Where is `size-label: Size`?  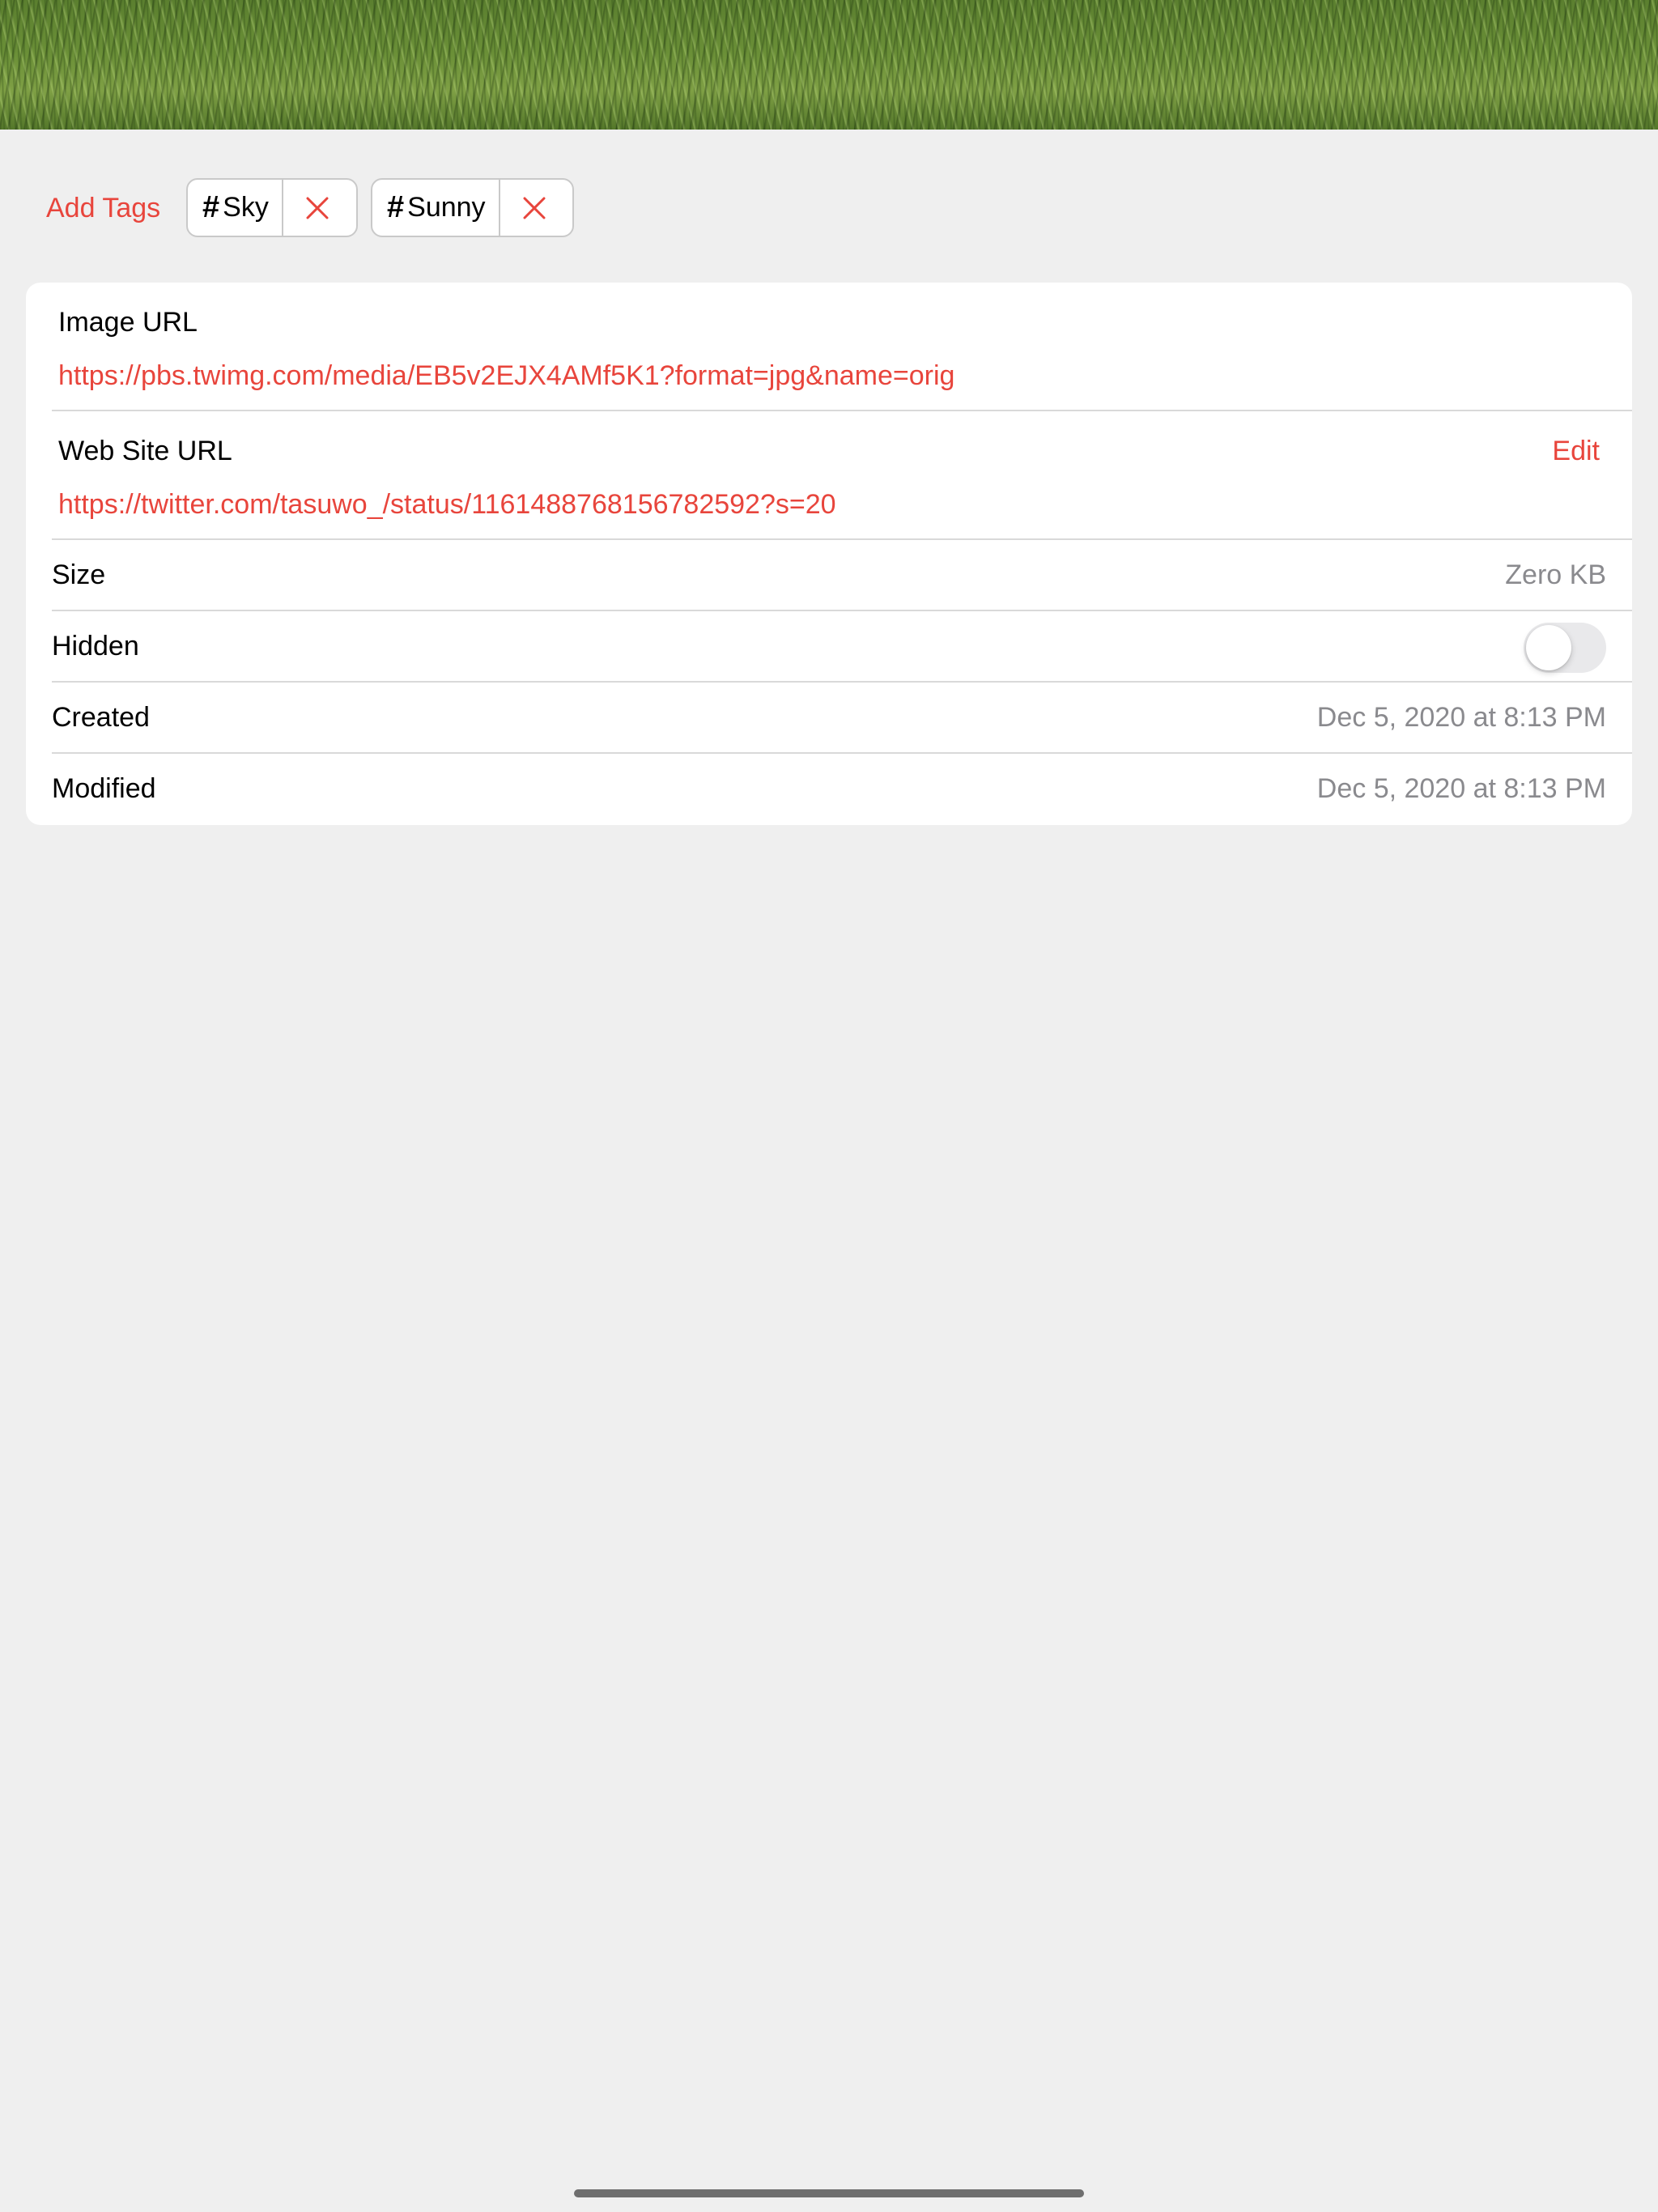
size-label: Size is located at coordinates (79, 574).